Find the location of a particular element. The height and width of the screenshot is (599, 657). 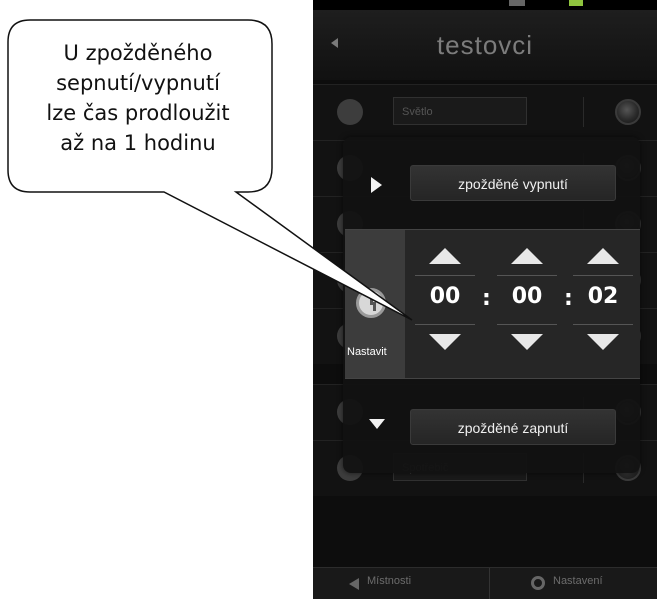

callout-line: až na 1 hodinu is located at coordinates (138, 143).